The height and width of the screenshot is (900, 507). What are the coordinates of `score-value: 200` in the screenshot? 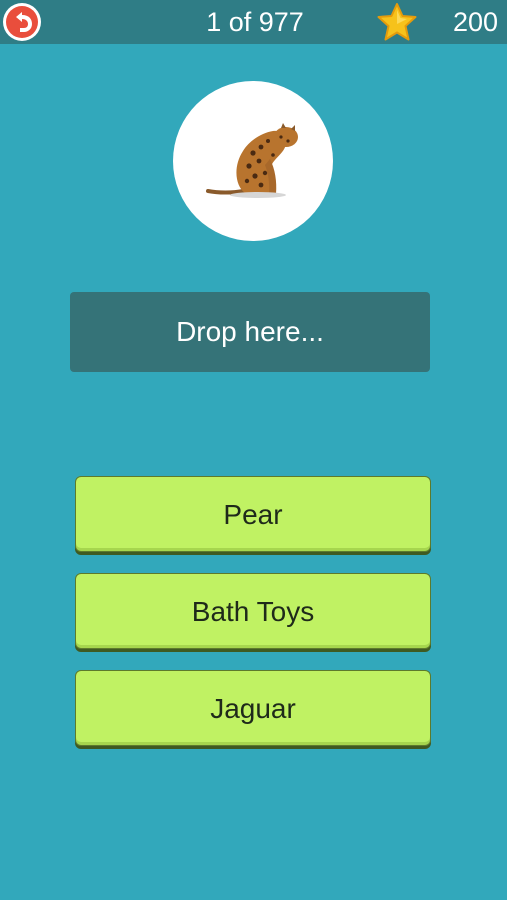 It's located at (475, 22).